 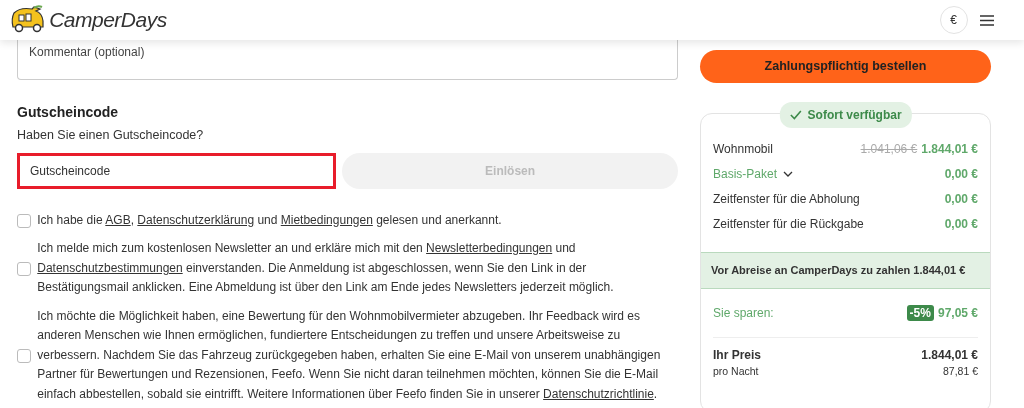 What do you see at coordinates (737, 355) in the screenshot?
I see `total-label: Ihr Preis` at bounding box center [737, 355].